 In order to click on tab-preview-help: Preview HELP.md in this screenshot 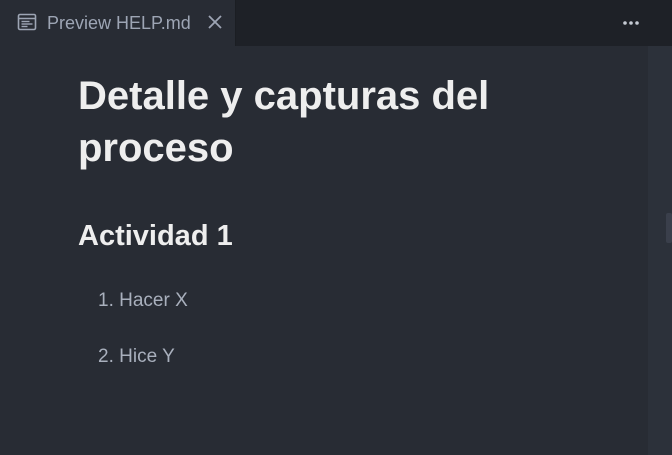, I will do `click(118, 23)`.